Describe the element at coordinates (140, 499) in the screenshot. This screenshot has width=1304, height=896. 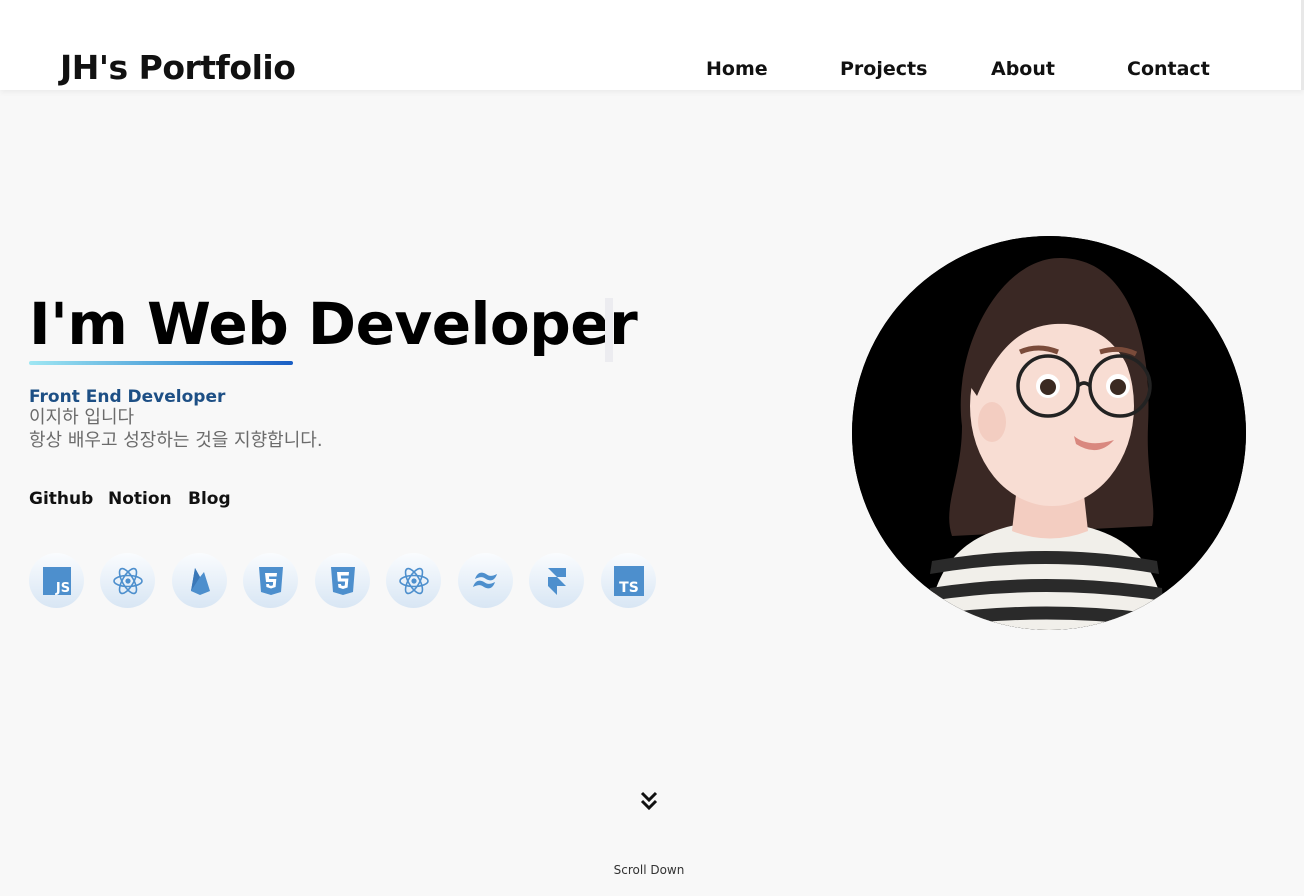
I see `notion-link: Notion` at that location.